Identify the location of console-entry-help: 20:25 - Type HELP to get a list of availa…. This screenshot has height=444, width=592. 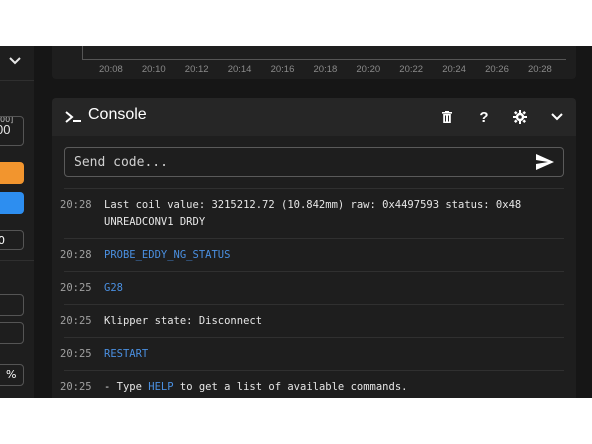
(312, 384).